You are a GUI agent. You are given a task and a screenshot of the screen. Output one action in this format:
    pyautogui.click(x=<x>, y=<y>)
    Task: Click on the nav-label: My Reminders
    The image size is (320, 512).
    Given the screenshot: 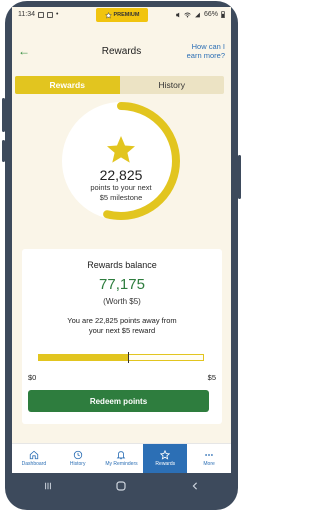 What is the action you would take?
    pyautogui.click(x=121, y=464)
    